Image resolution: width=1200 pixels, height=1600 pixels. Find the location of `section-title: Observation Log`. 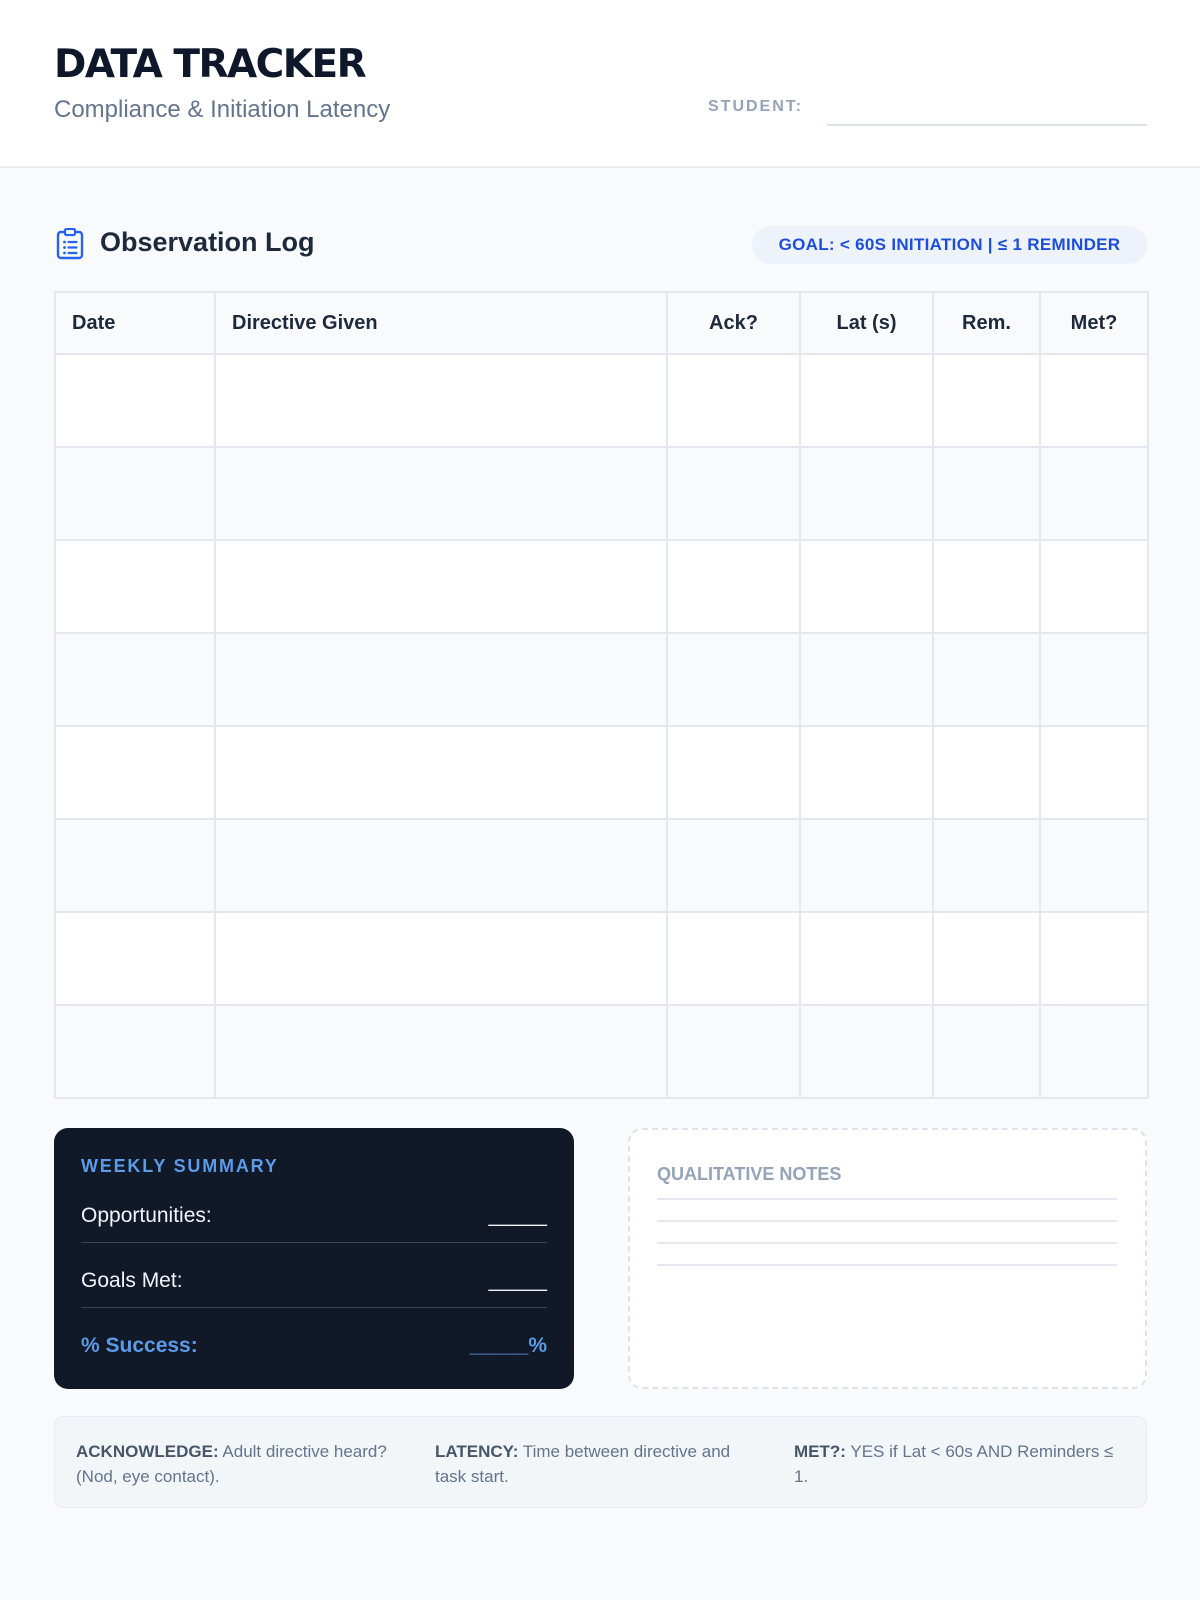

section-title: Observation Log is located at coordinates (207, 242).